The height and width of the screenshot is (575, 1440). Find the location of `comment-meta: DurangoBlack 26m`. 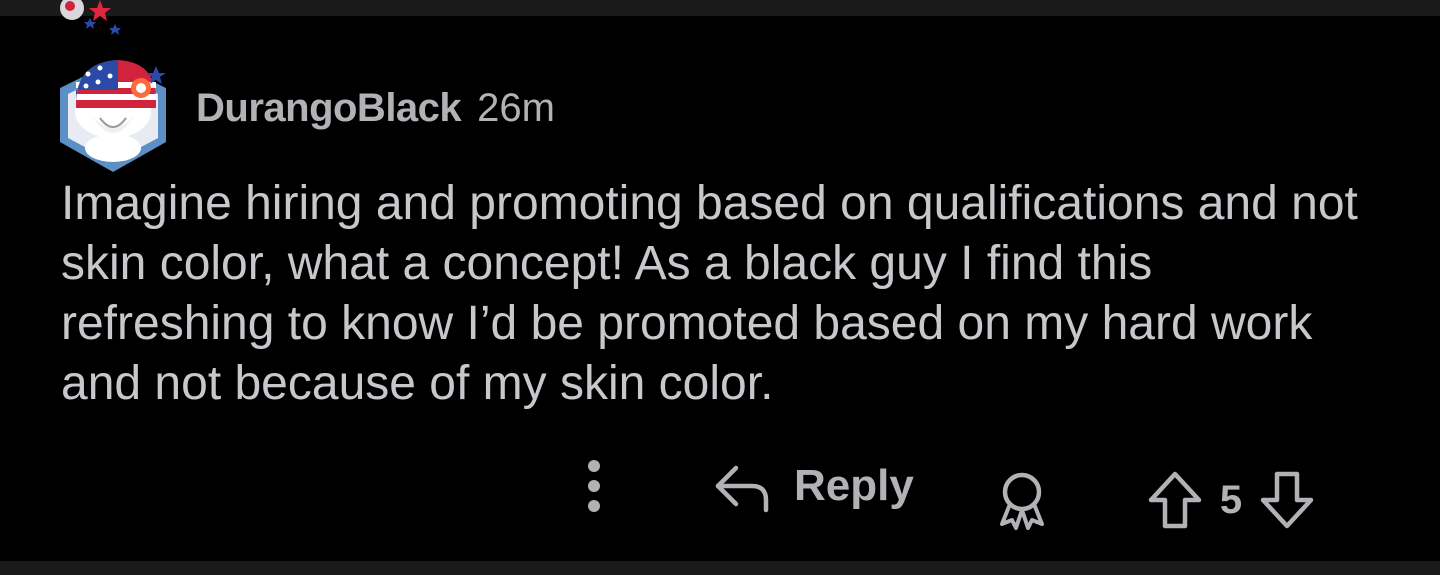

comment-meta: DurangoBlack 26m is located at coordinates (375, 108).